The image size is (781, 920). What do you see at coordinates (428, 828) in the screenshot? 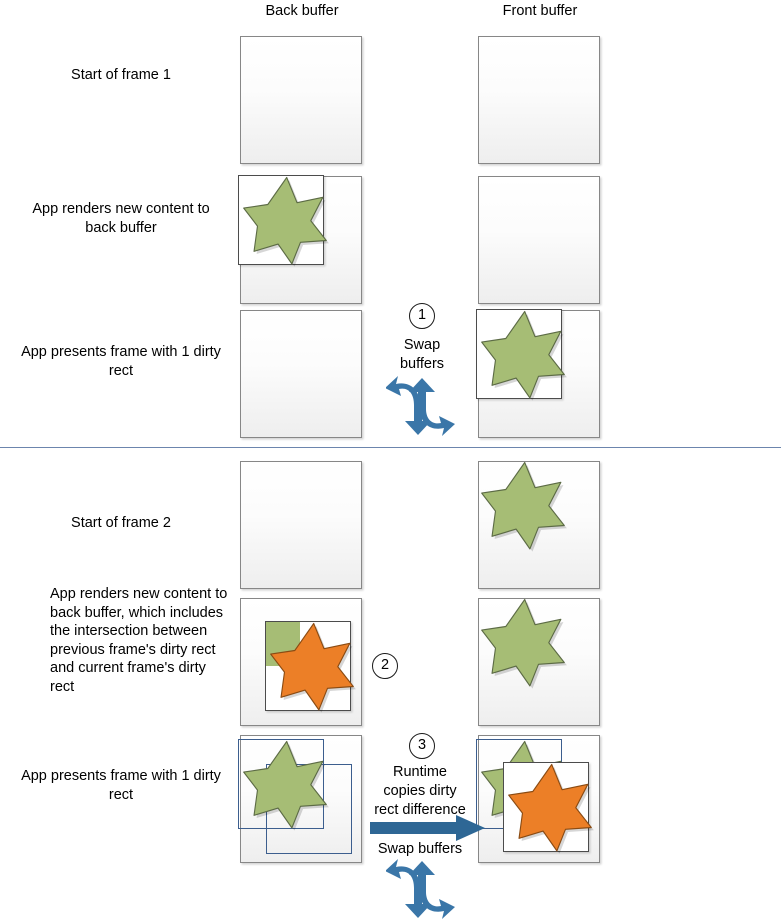
I see `copy-right-arrow-icon` at bounding box center [428, 828].